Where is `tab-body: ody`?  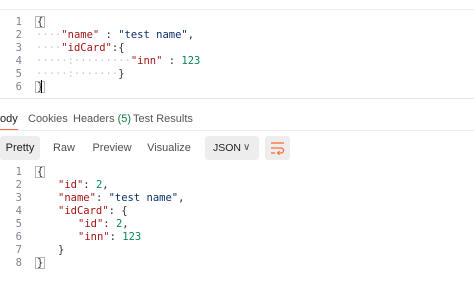 tab-body: ody is located at coordinates (9, 119).